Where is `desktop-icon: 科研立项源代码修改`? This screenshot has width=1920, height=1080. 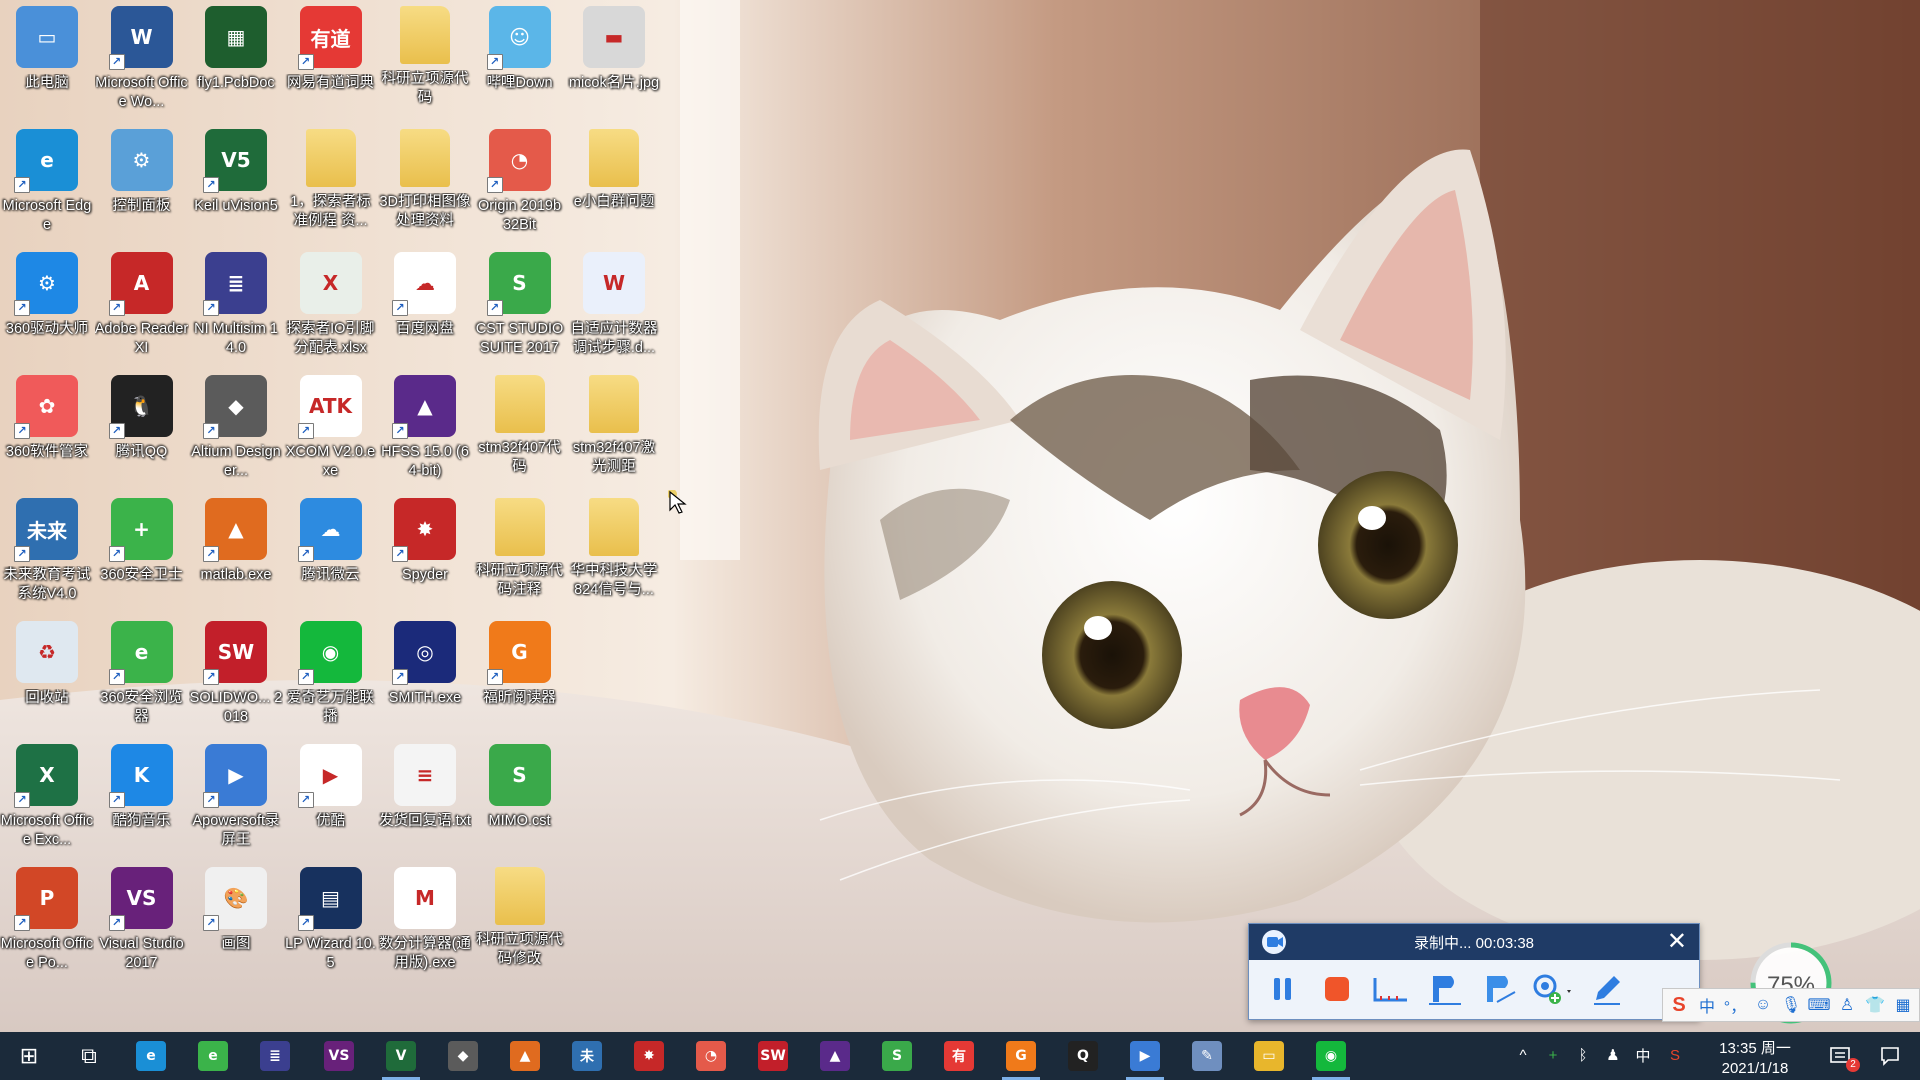 desktop-icon: 科研立项源代码修改 is located at coordinates (520, 921).